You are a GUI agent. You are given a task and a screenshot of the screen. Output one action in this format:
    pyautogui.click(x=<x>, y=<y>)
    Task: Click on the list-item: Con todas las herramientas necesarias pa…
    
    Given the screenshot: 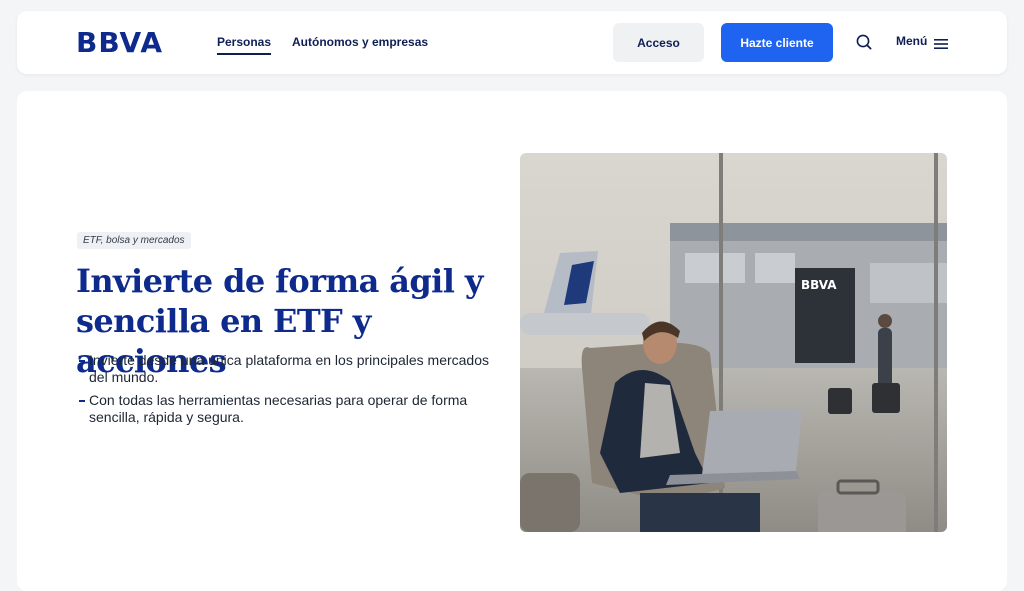 What is the action you would take?
    pyautogui.click(x=289, y=409)
    